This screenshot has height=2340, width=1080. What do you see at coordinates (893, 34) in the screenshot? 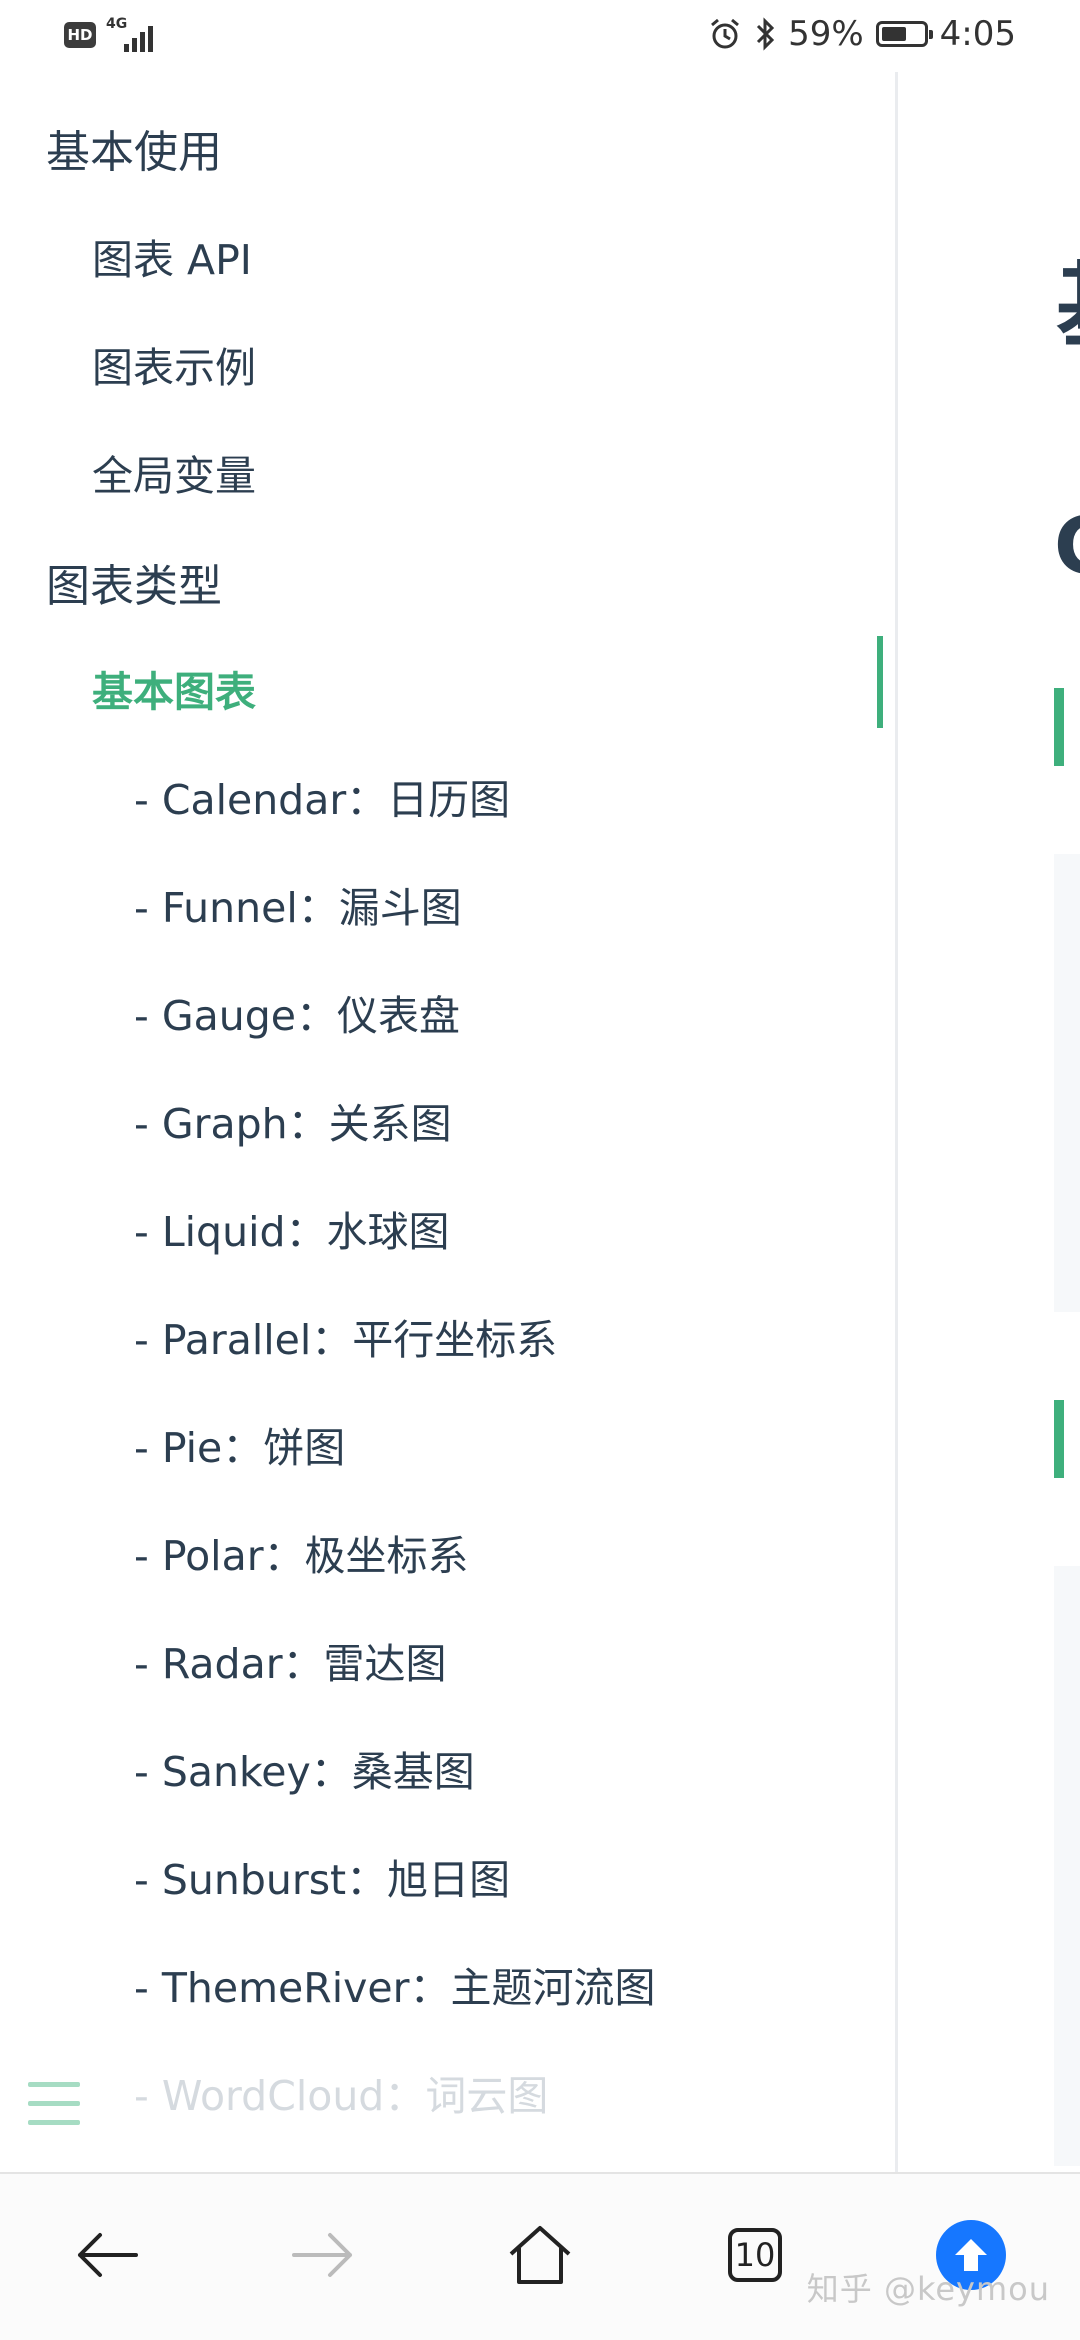
I see `battery-level-fill` at bounding box center [893, 34].